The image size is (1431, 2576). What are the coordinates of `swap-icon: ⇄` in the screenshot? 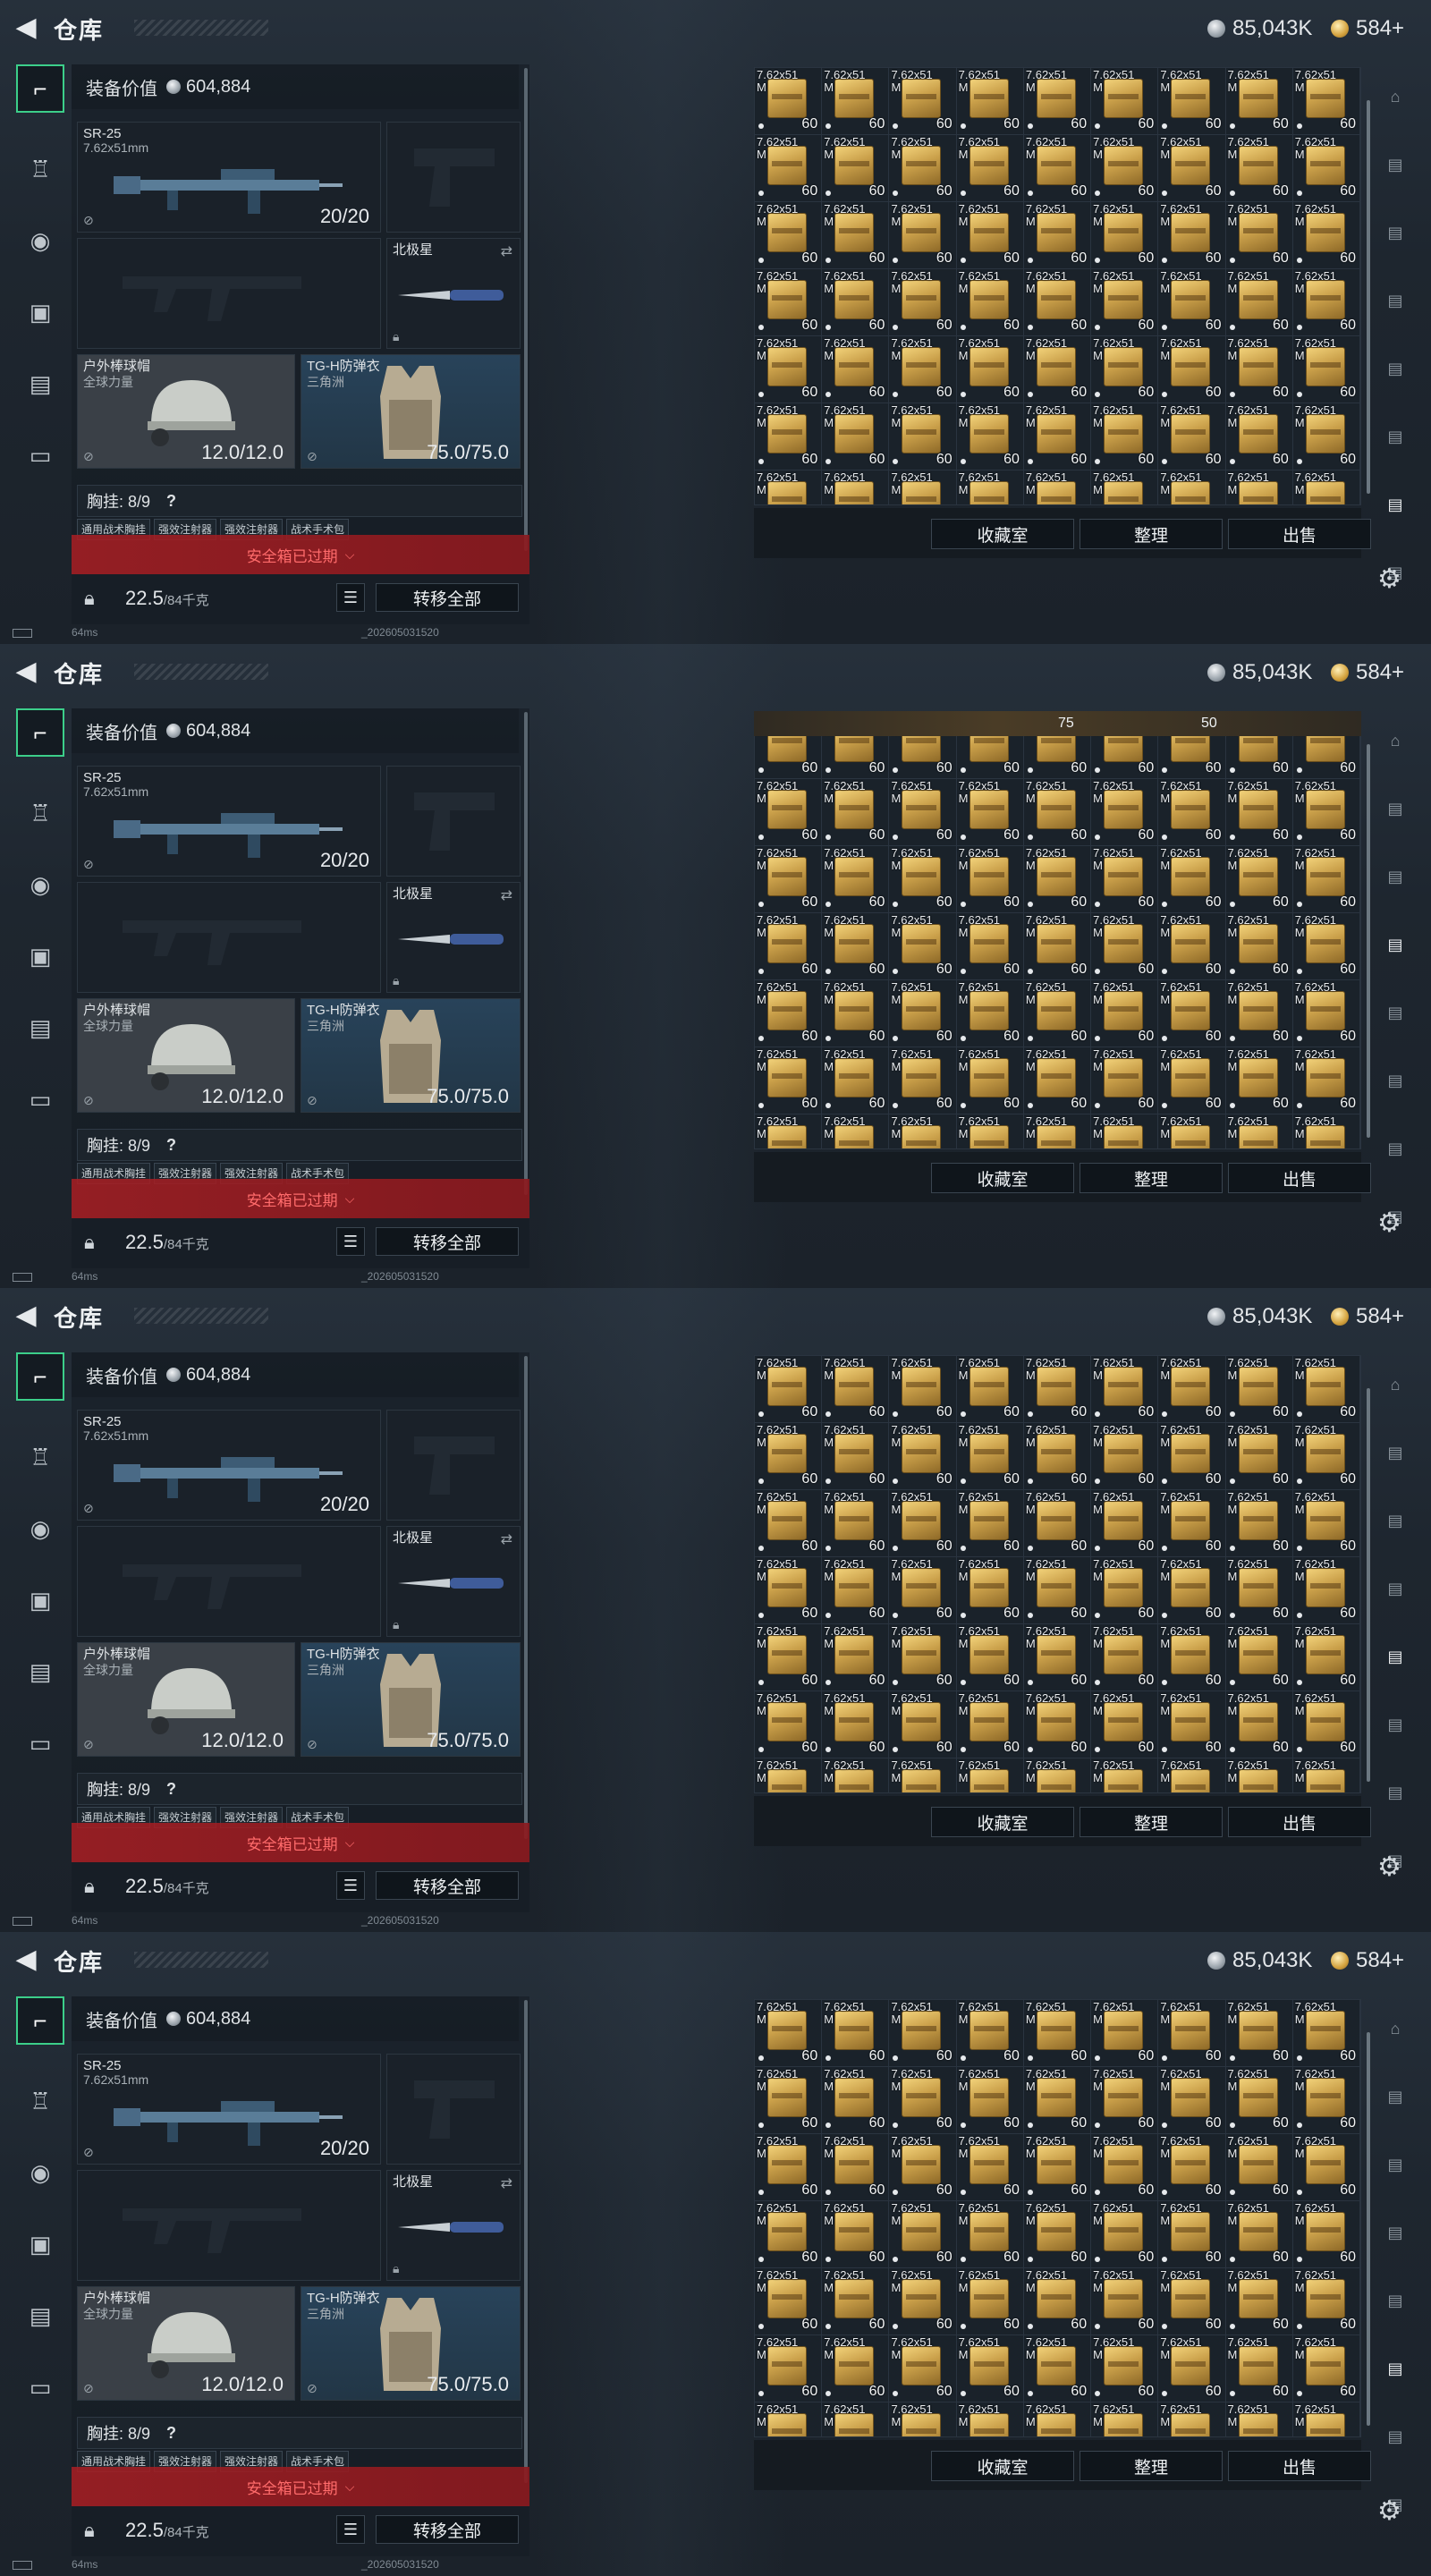 It's located at (507, 895).